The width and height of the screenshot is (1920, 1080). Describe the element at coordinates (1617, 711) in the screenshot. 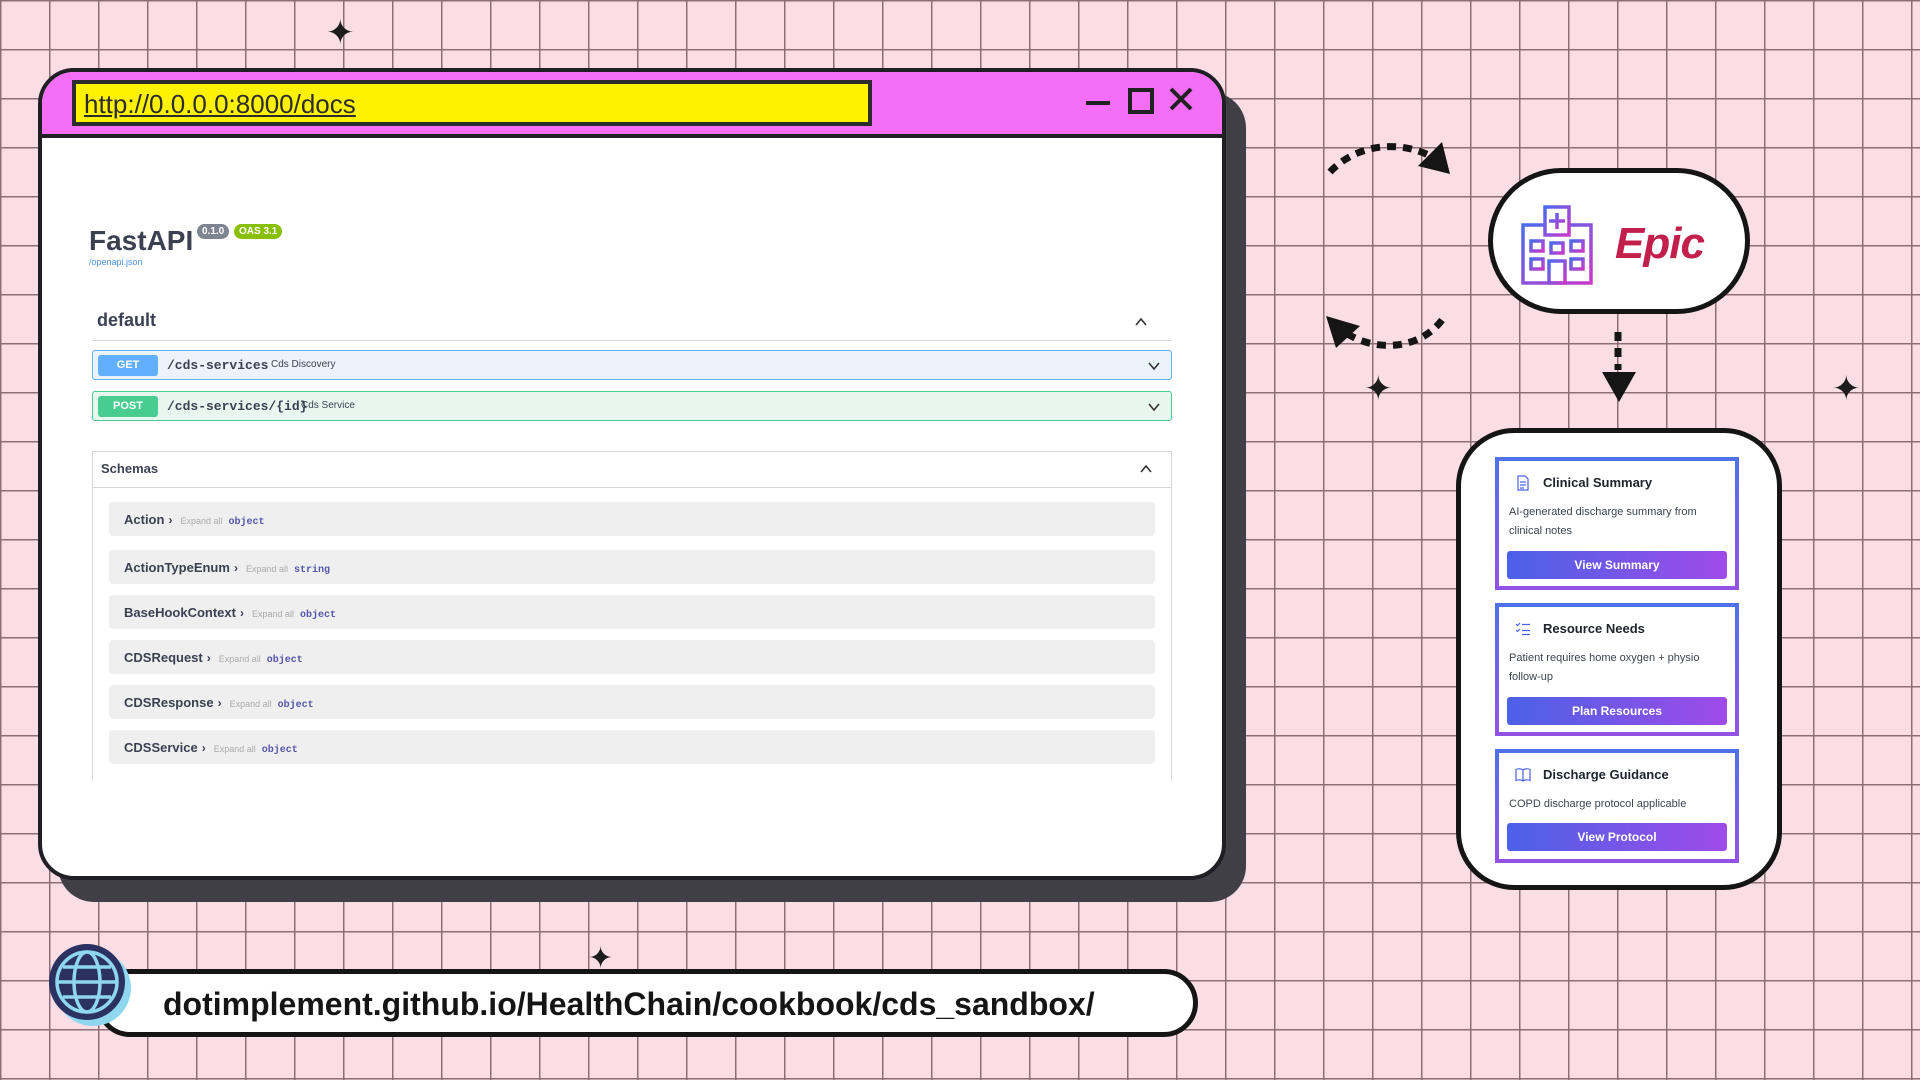

I see `plan-resources-button: Plan Resources` at that location.